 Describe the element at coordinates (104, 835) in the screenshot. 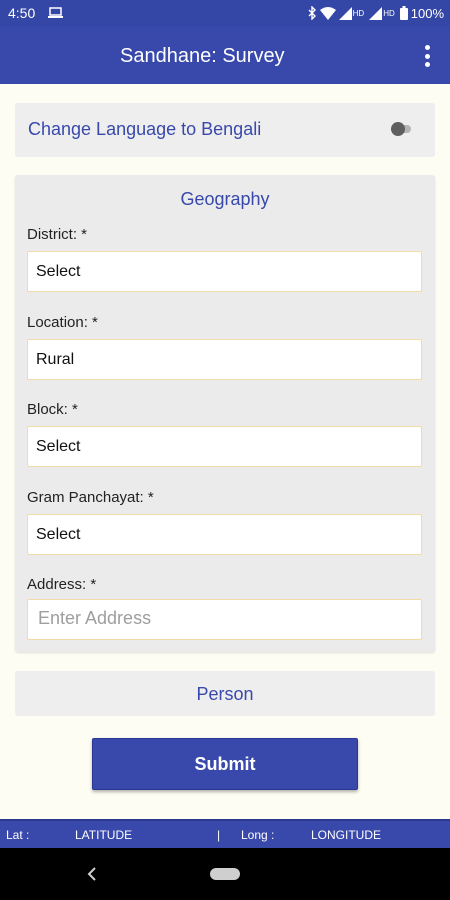

I see `latitude-value: LATITUDE` at that location.